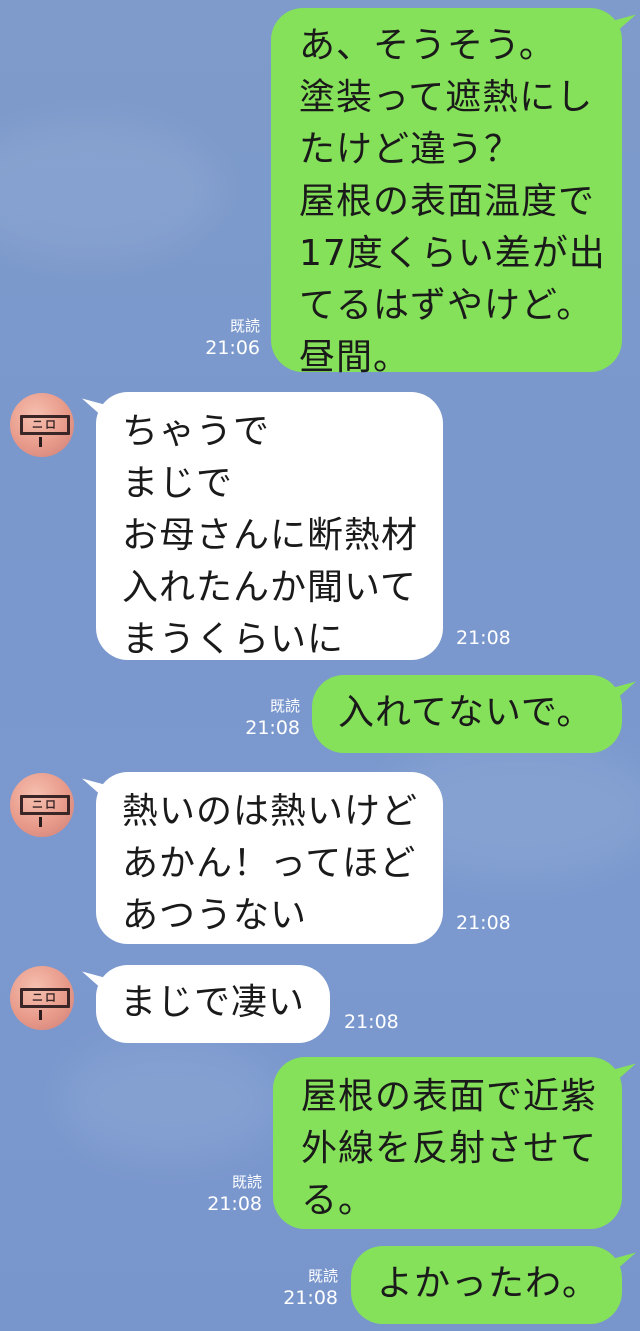  I want to click on outgoing-message: よかったわ。, so click(486, 1285).